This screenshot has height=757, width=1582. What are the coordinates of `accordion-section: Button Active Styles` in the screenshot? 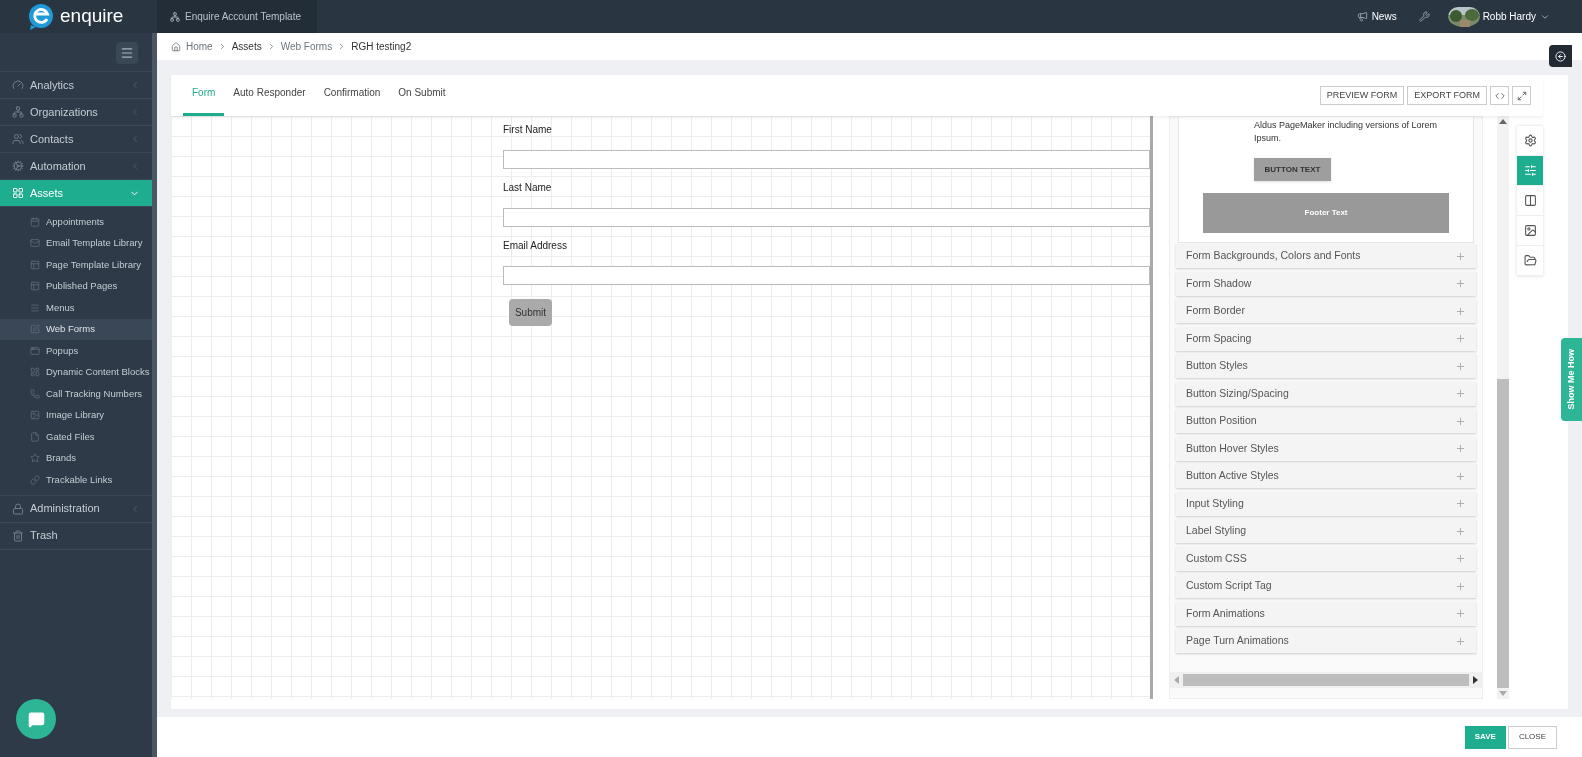 It's located at (1326, 476).